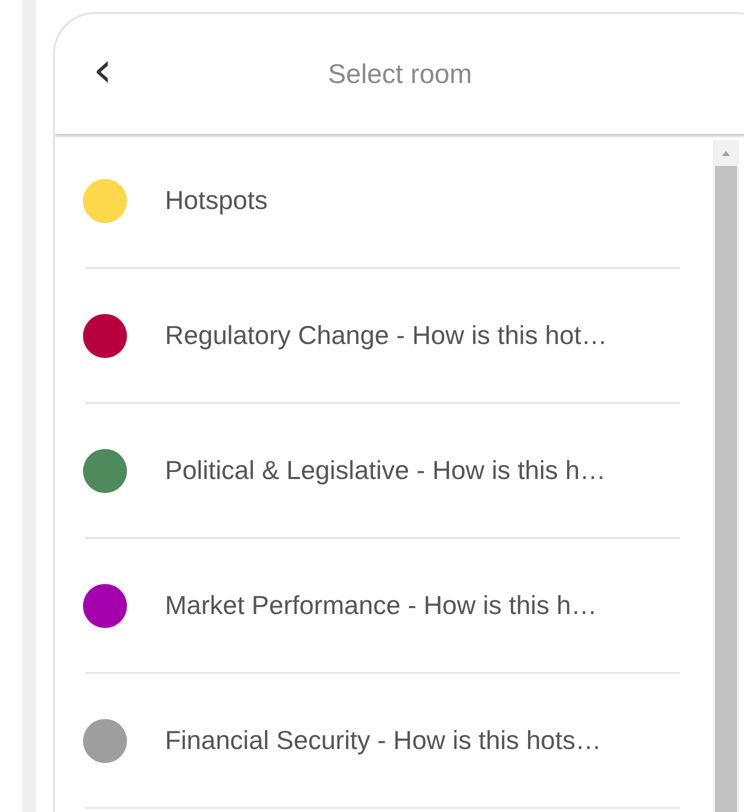 This screenshot has height=812, width=744. Describe the element at coordinates (726, 489) in the screenshot. I see `scroll-thumb` at that location.